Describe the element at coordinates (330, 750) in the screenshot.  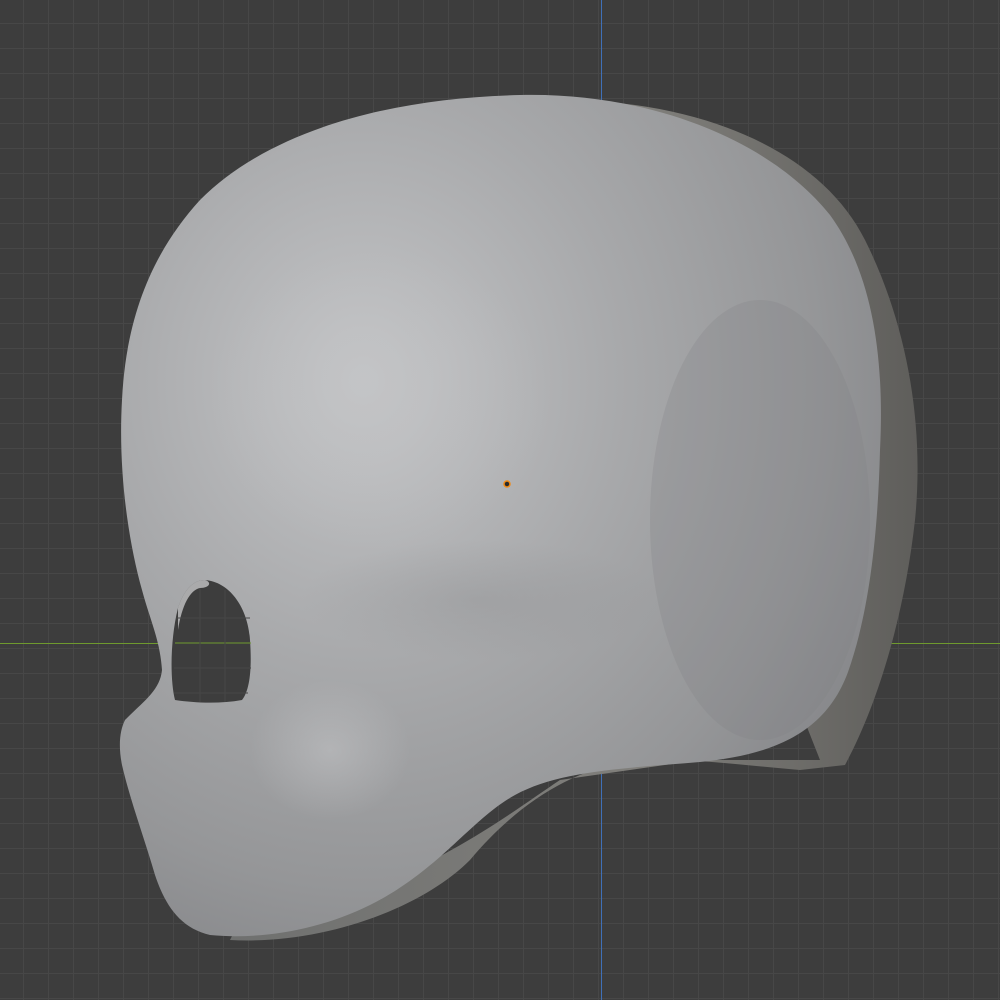
I see `cheek-highlight` at that location.